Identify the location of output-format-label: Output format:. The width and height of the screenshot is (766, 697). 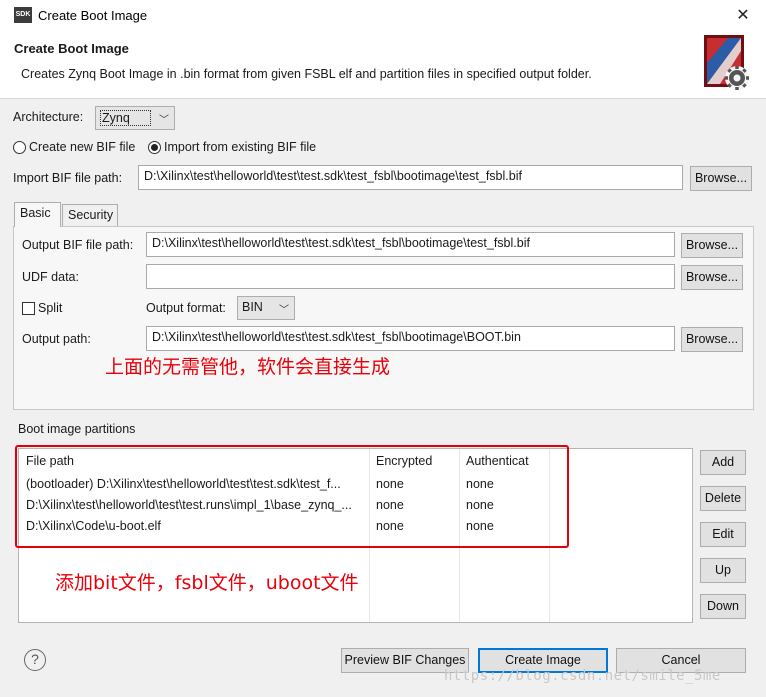
(186, 308).